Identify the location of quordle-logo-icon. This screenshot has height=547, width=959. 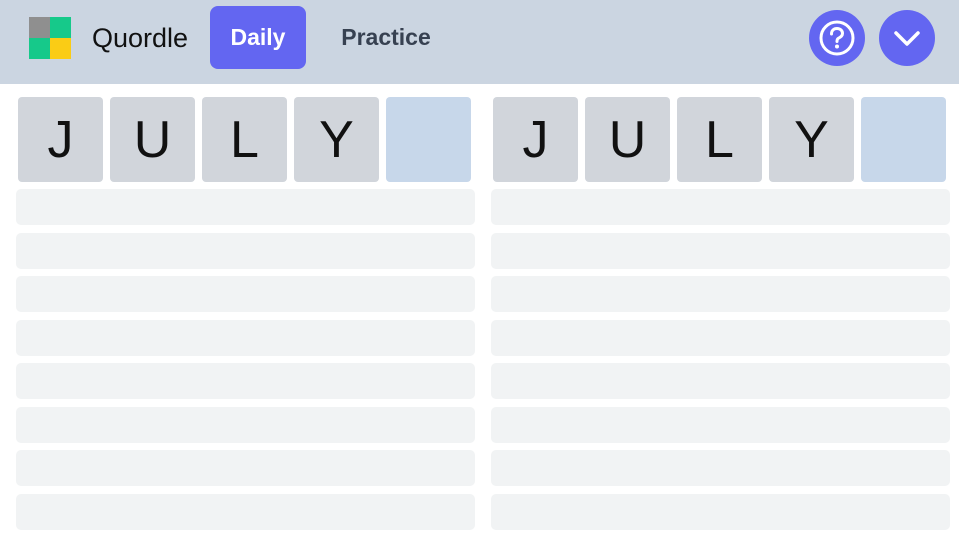
(50, 38).